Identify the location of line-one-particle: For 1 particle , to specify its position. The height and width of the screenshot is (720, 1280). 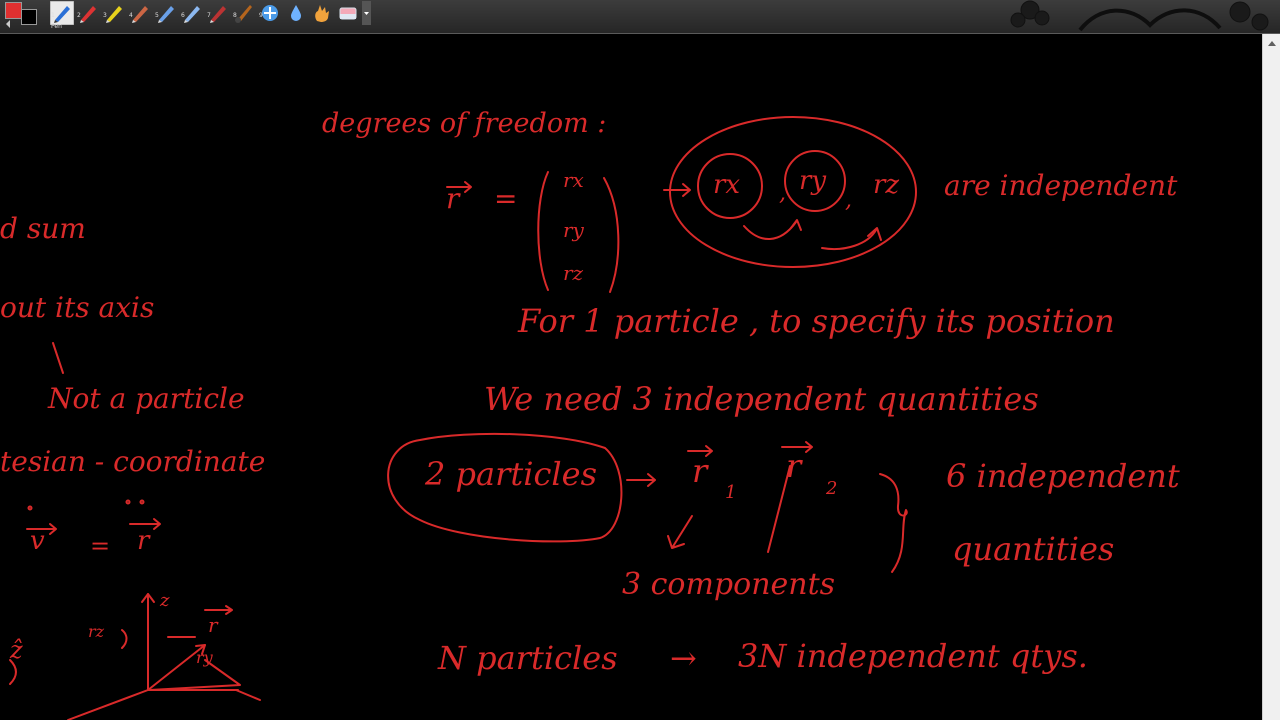
(816, 321).